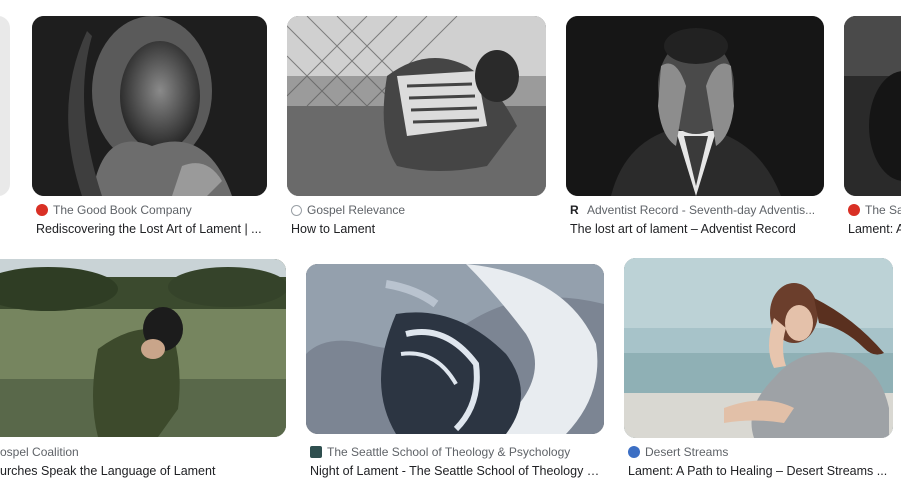 The image size is (901, 480). What do you see at coordinates (296, 210) in the screenshot?
I see `circle-g-icon` at bounding box center [296, 210].